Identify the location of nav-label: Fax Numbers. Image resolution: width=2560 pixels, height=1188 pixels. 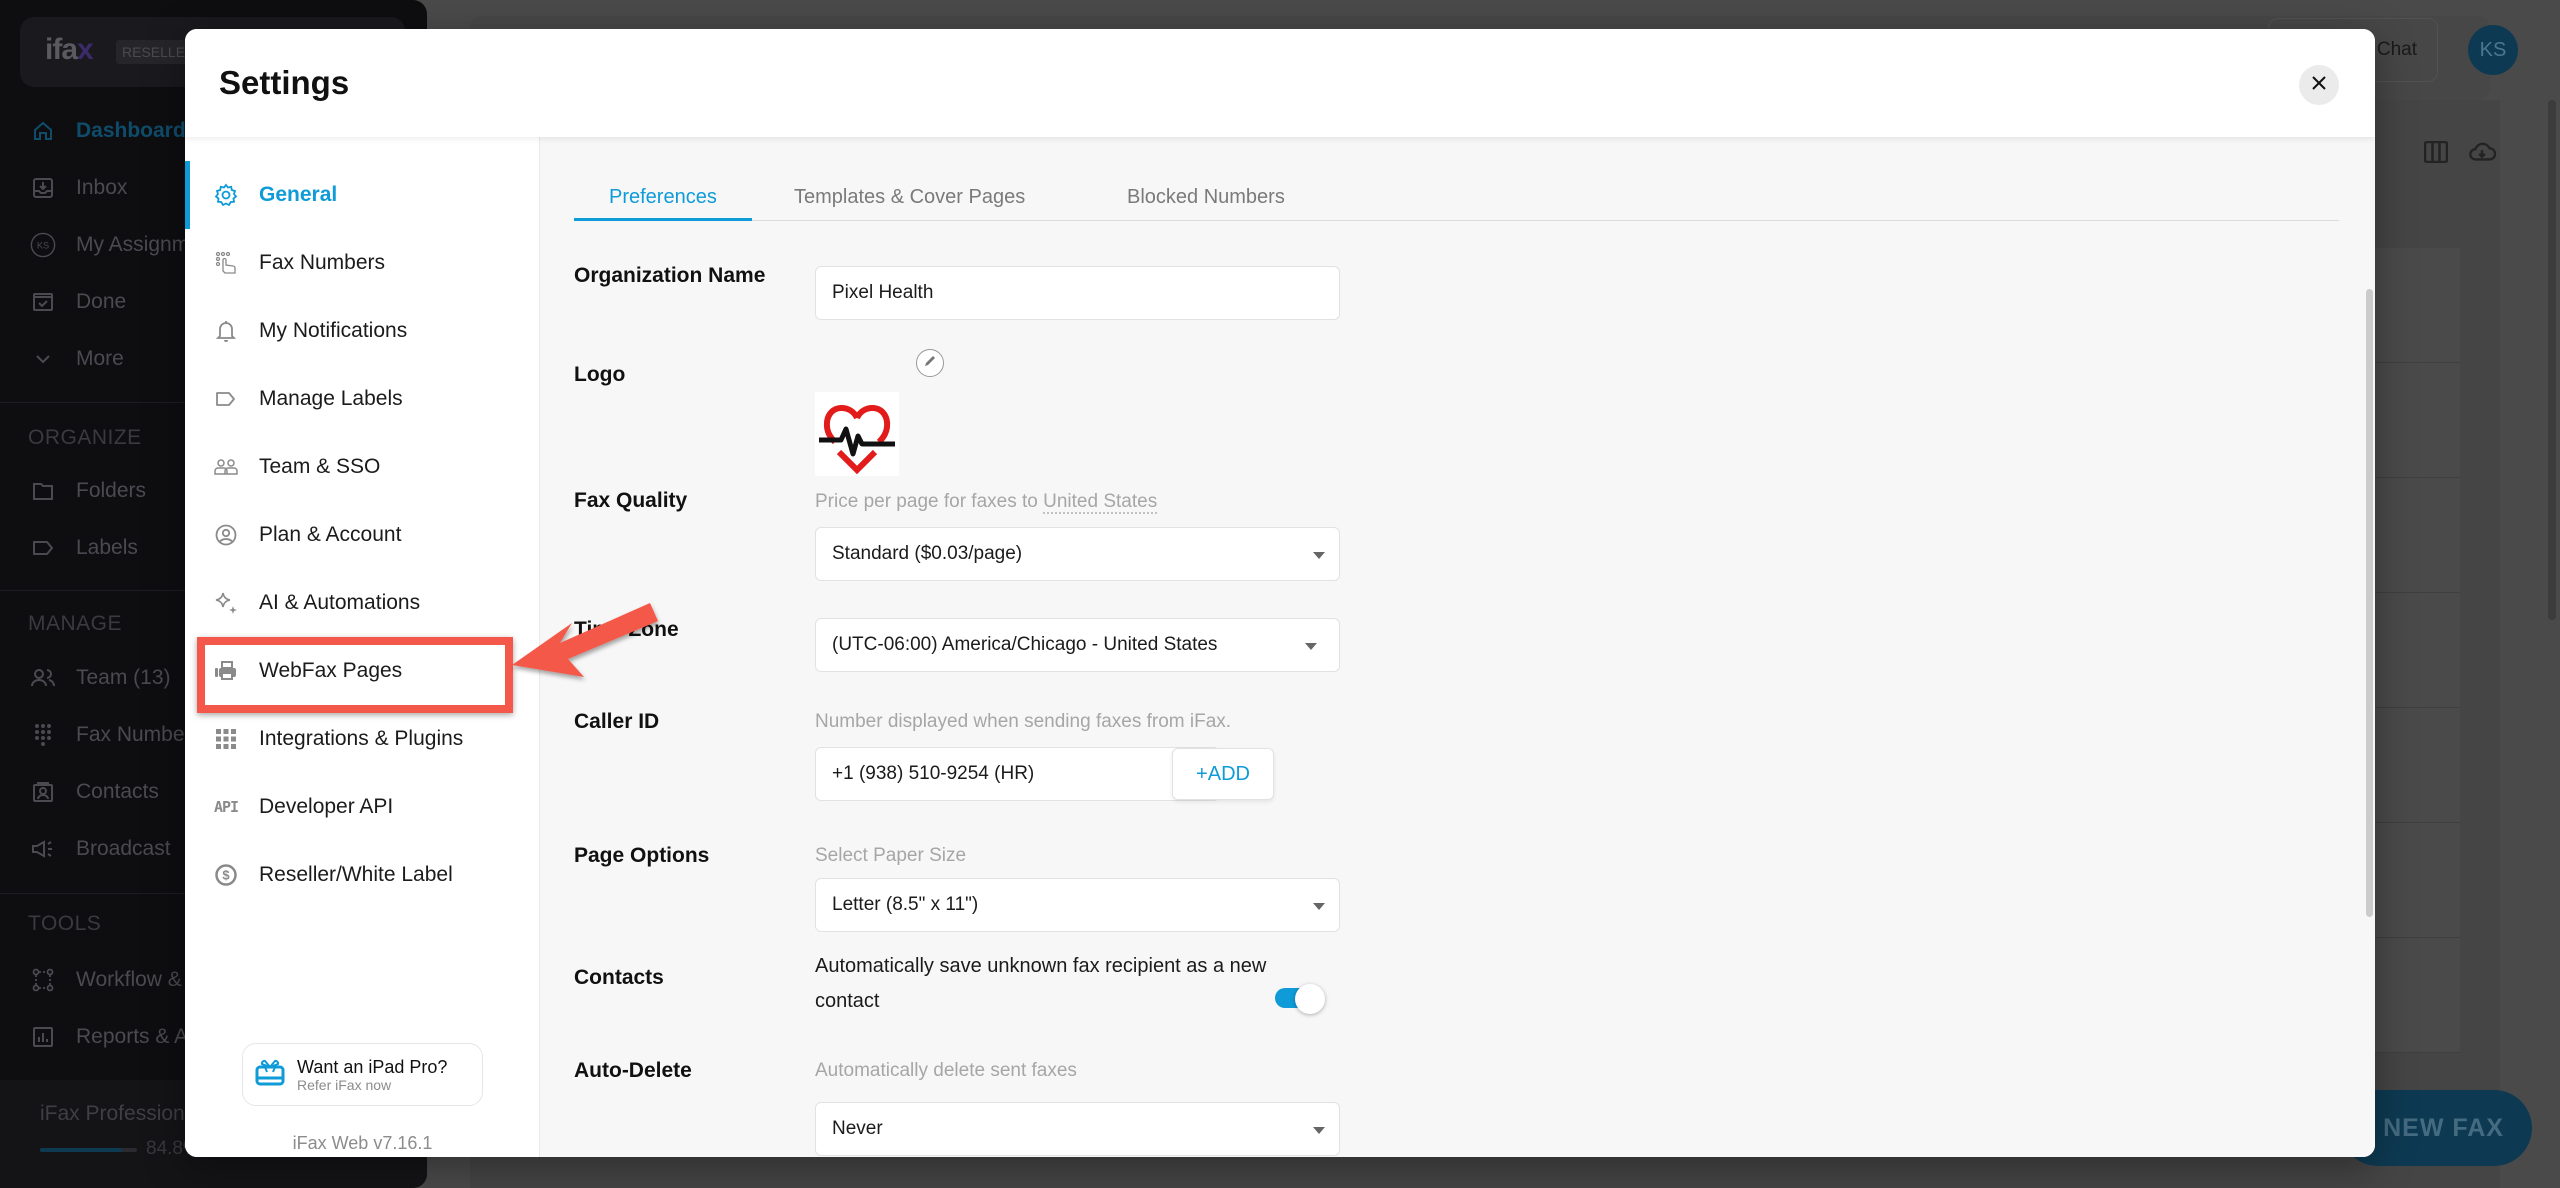
(139, 734).